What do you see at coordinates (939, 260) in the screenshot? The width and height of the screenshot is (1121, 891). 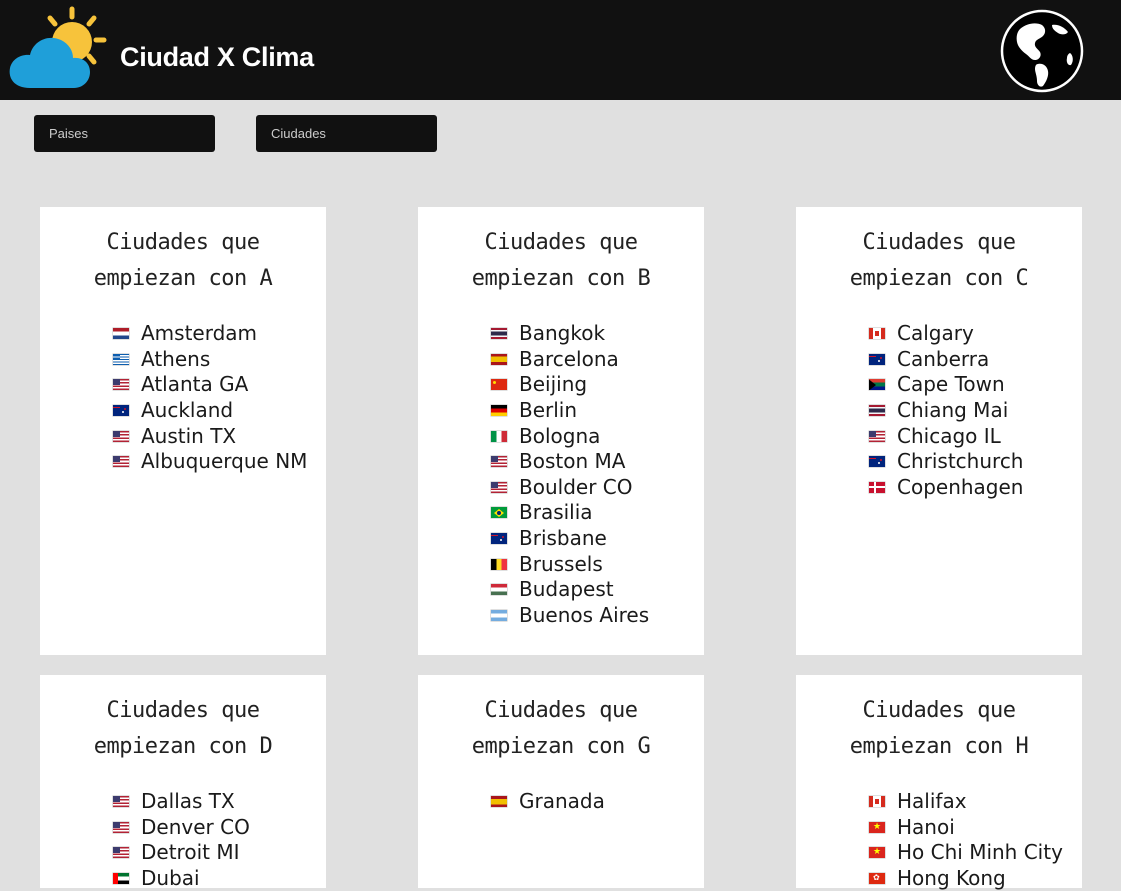 I see `card-title: Ciudades que empiezan con C` at bounding box center [939, 260].